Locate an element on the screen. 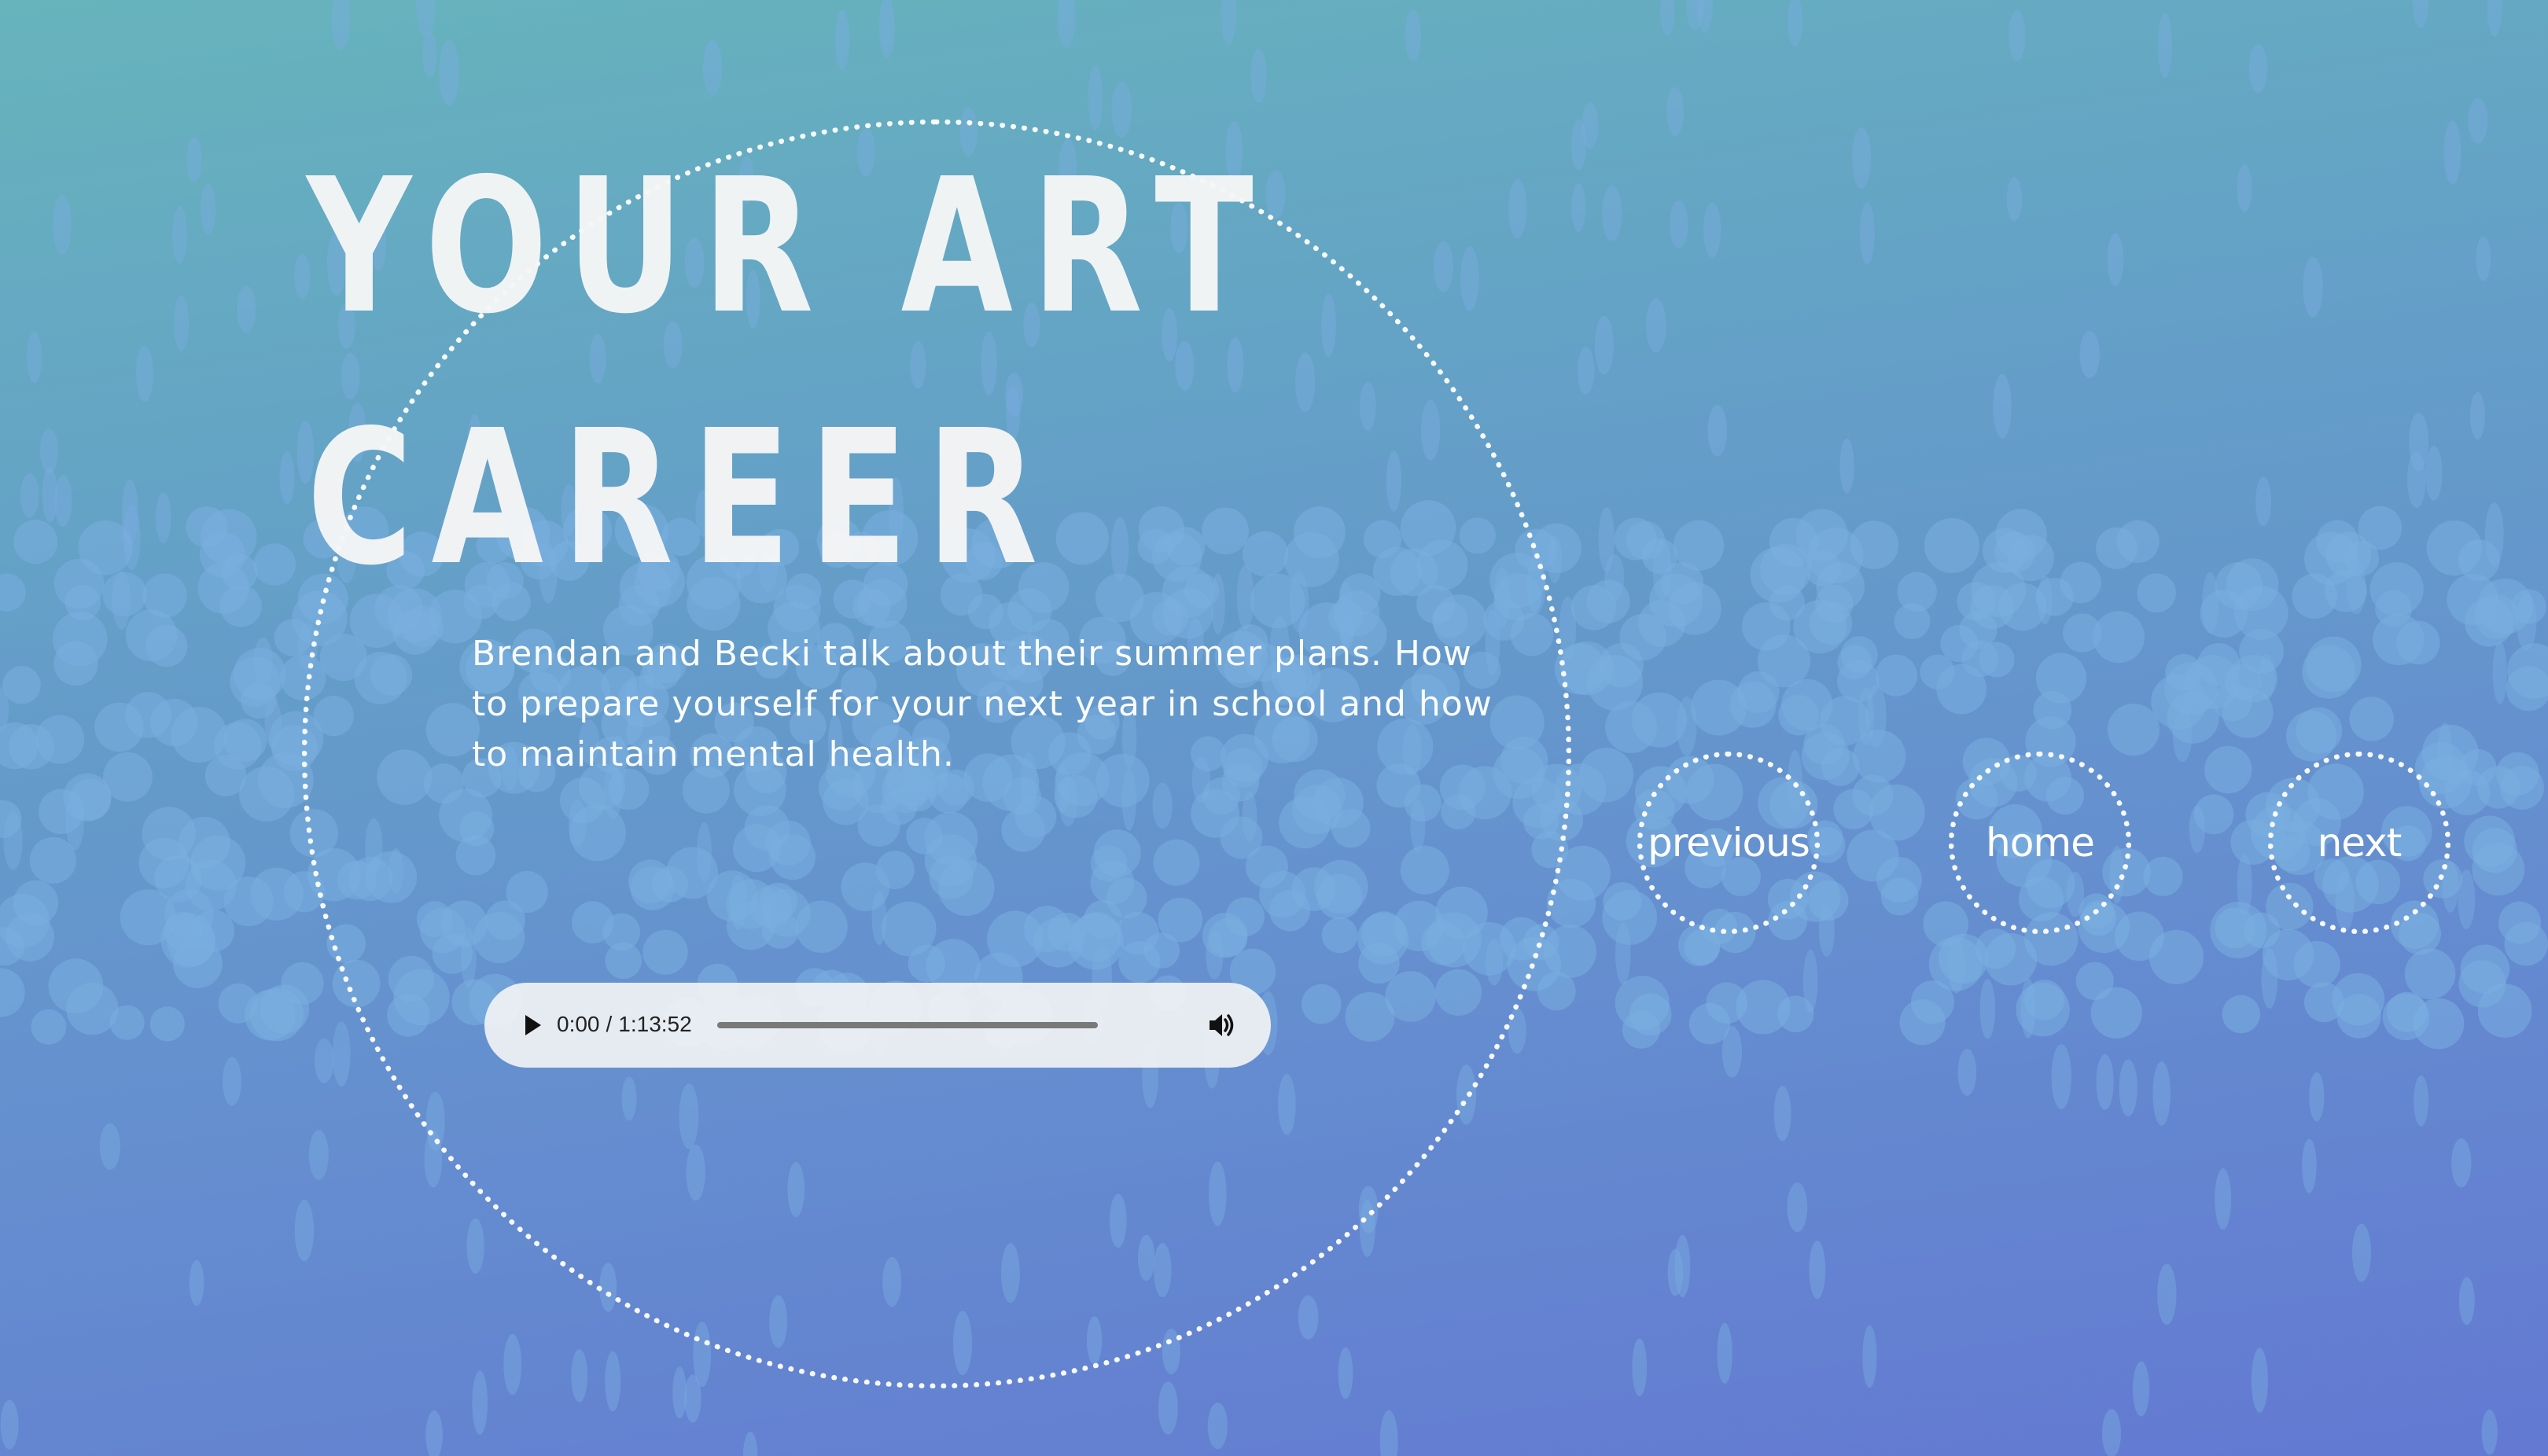 The height and width of the screenshot is (1456, 2548). audio-player: 0:00/1:13:52 is located at coordinates (877, 1025).